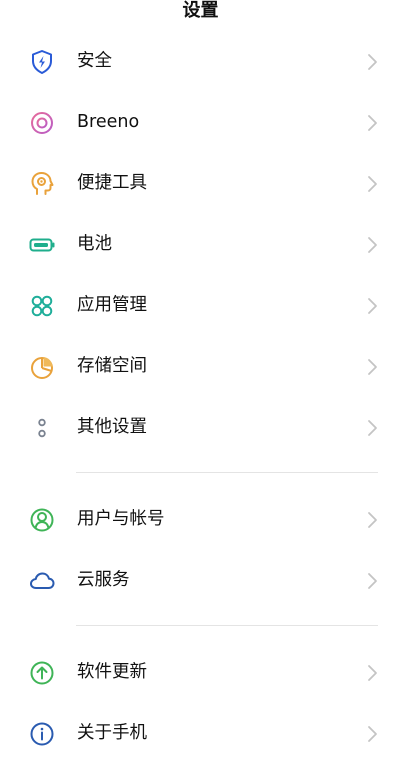 Image resolution: width=401 pixels, height=770 pixels. Describe the element at coordinates (200, 366) in the screenshot. I see `settings-item-storage: 存储空间` at that location.